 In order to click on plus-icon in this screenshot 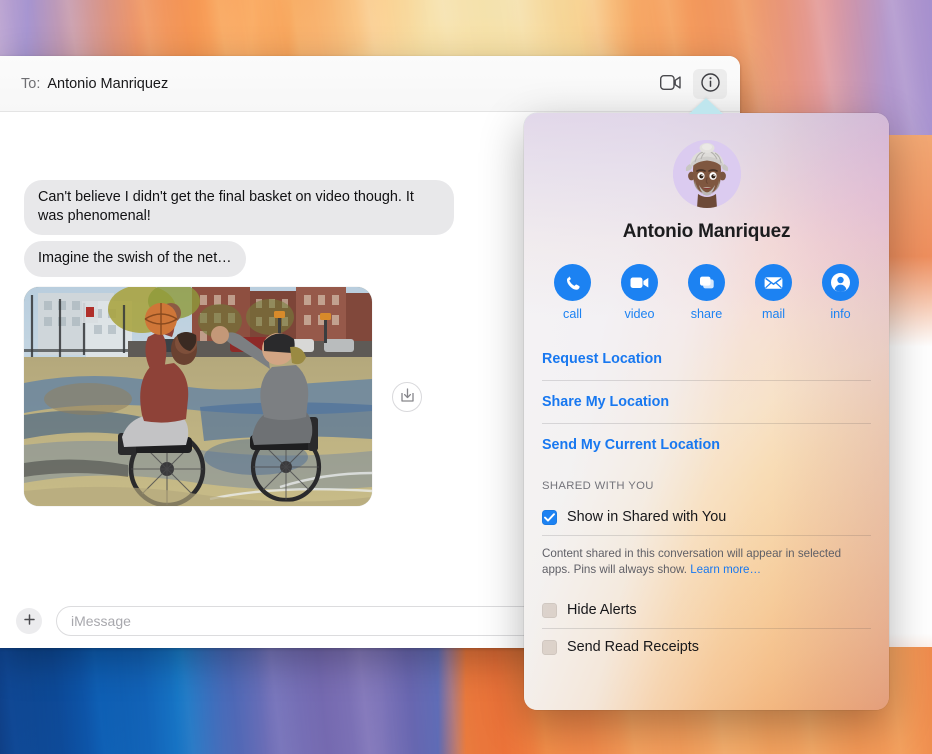, I will do `click(29, 621)`.